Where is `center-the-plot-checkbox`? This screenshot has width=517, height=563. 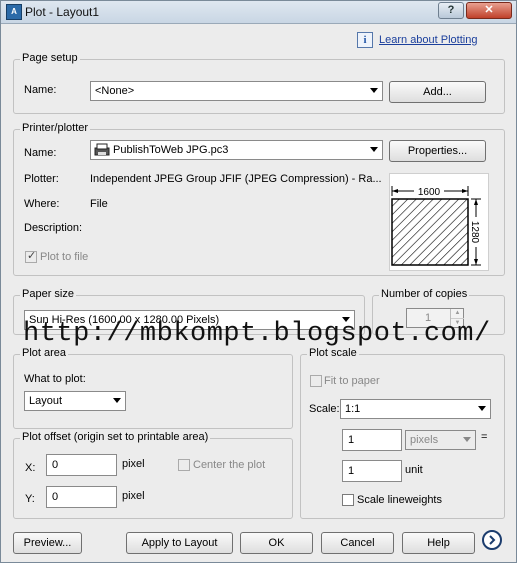
center-the-plot-checkbox is located at coordinates (184, 465).